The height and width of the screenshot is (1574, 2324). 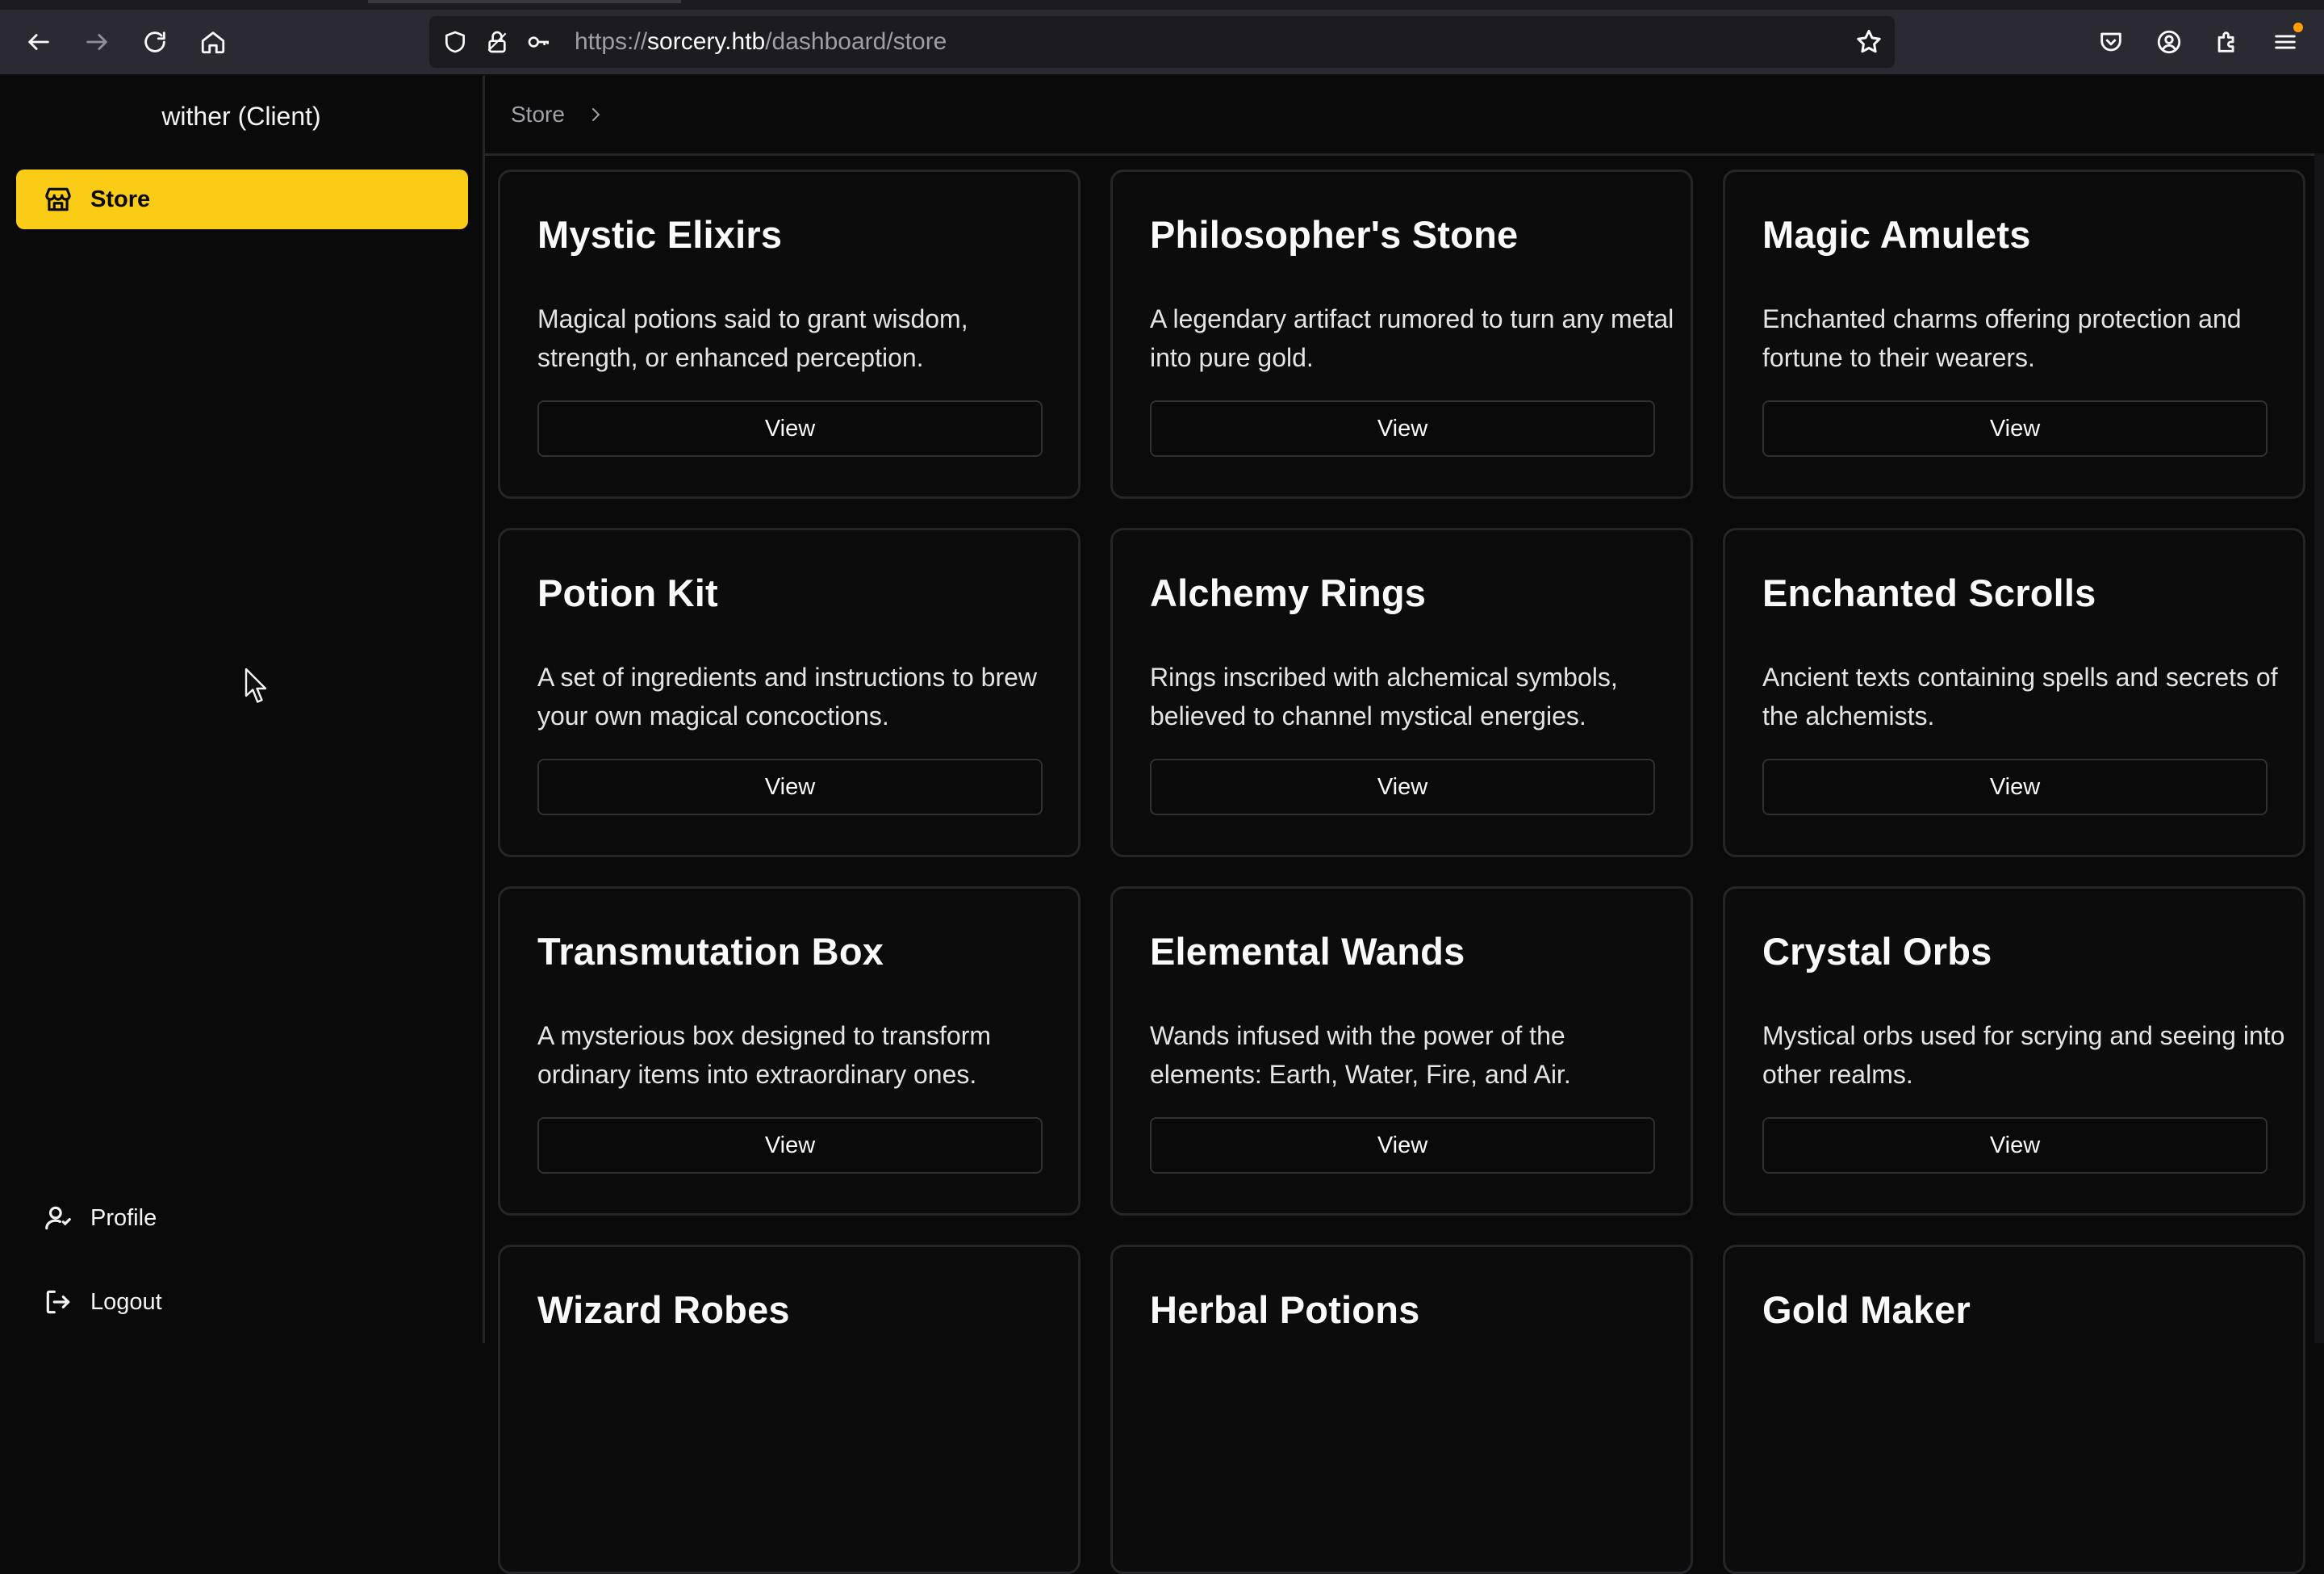 What do you see at coordinates (1405, 116) in the screenshot?
I see `breadcrumb-bar: Store` at bounding box center [1405, 116].